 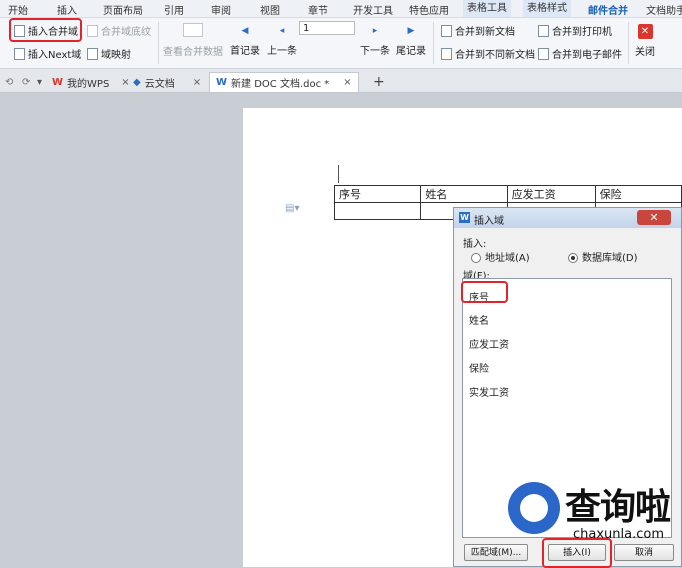 What do you see at coordinates (487, 8) in the screenshot?
I see `menu-table-tools: 表格工具` at bounding box center [487, 8].